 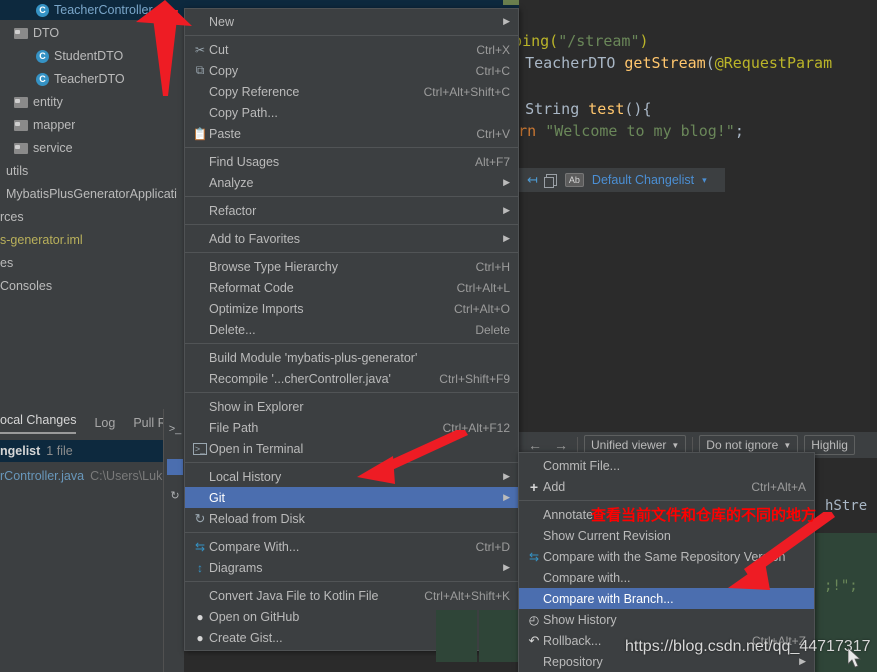 I want to click on clock-icon: ◴, so click(x=534, y=619).